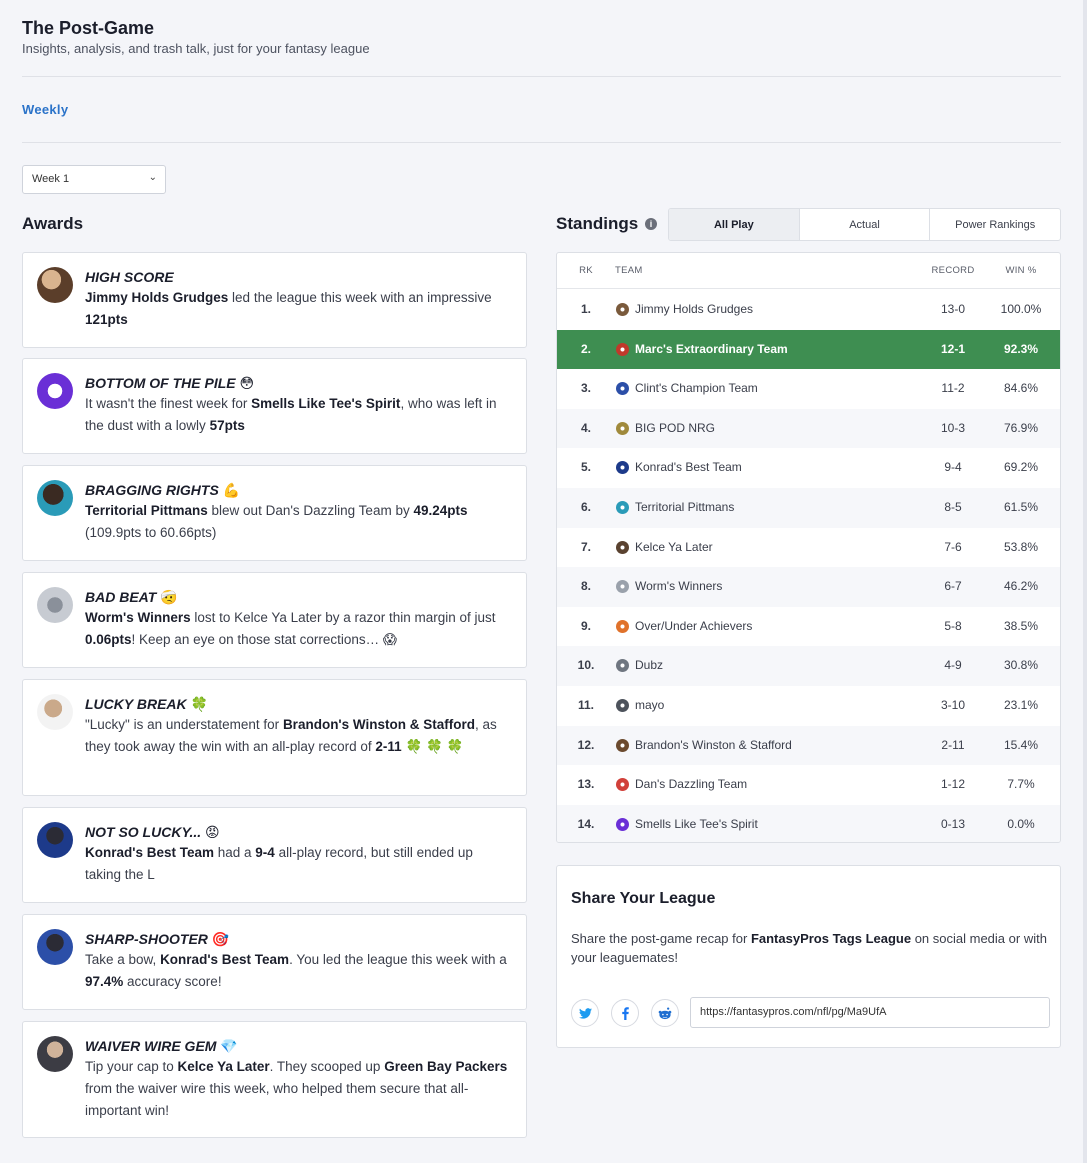  What do you see at coordinates (808, 706) in the screenshot?
I see `table-row: 11. mayo 3-10 23.1%` at bounding box center [808, 706].